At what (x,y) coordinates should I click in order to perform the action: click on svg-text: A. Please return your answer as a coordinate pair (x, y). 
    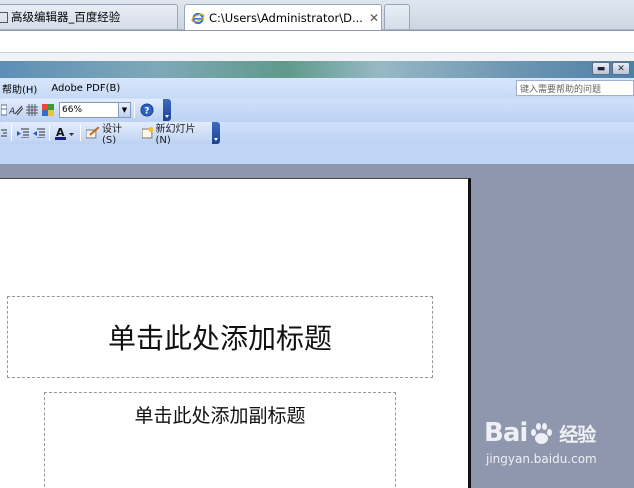
    Looking at the image, I should click on (12, 111).